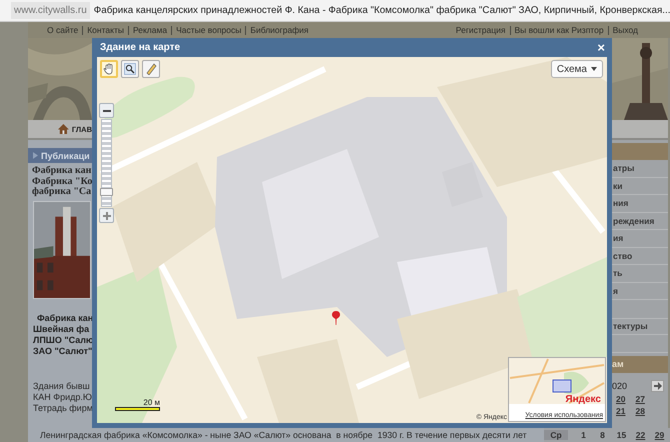  What do you see at coordinates (622, 435) in the screenshot?
I see `day-number: 15` at bounding box center [622, 435].